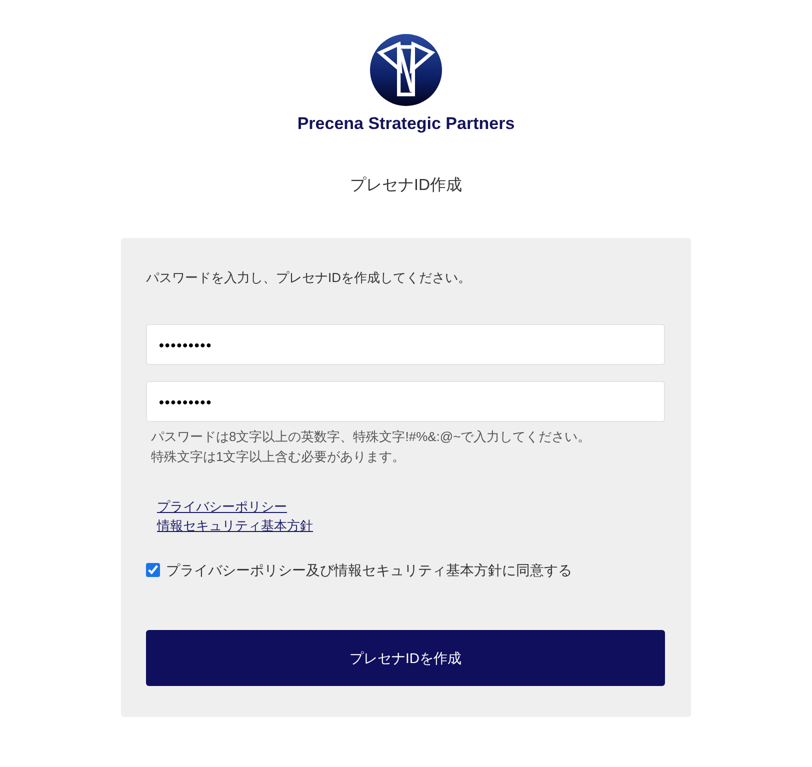 The width and height of the screenshot is (812, 767). I want to click on instruction-text: パスワードを入力し、プレセナIDを作成してください。, so click(309, 278).